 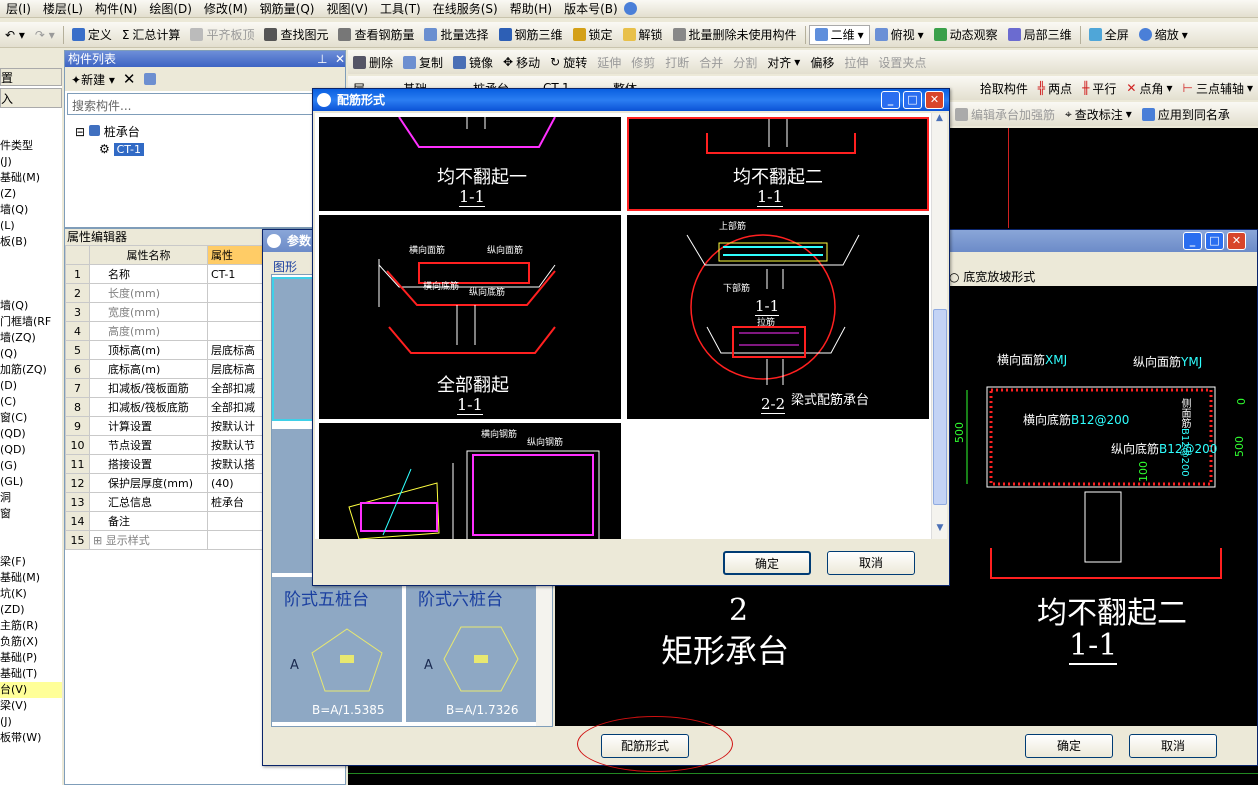 I want to click on help-icon, so click(x=630, y=8).